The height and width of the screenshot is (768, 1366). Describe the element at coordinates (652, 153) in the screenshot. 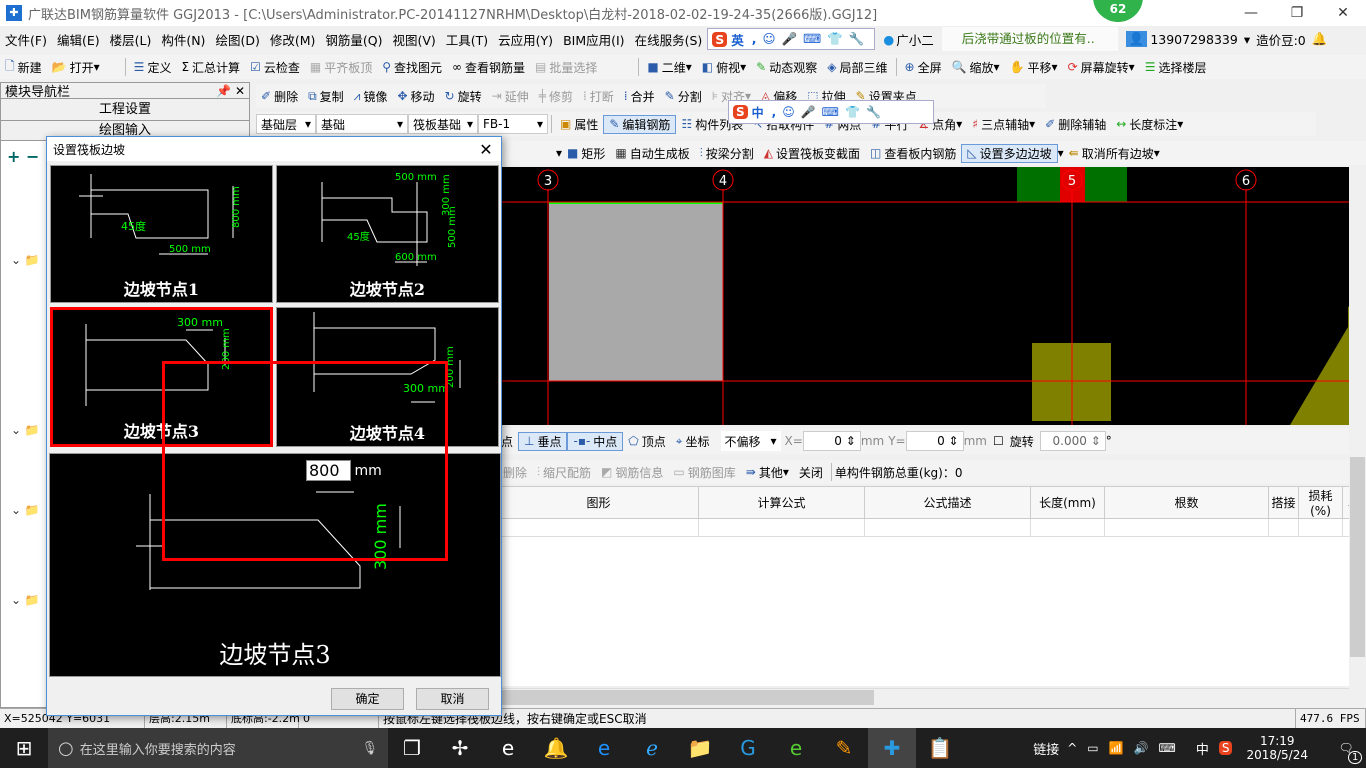

I see `auto-generate-button: ▦ 自动生成板` at that location.